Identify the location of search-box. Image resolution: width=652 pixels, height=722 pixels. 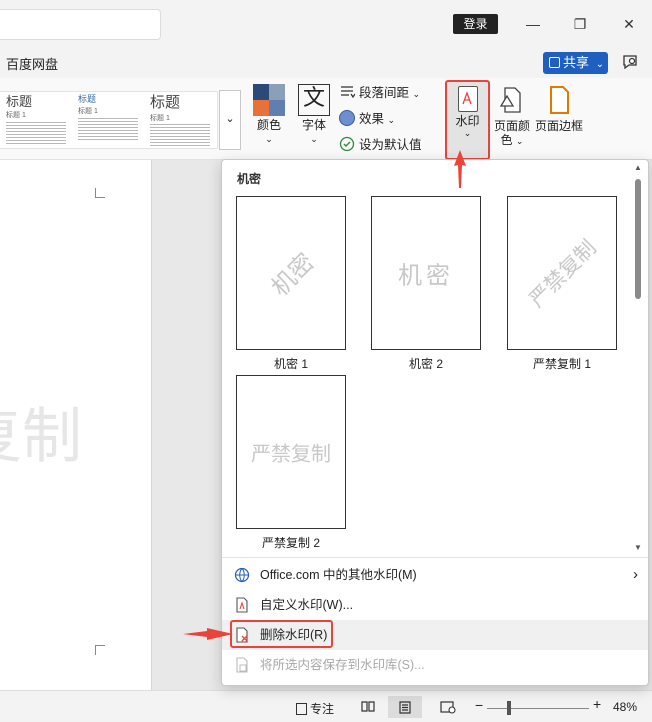
(80, 24).